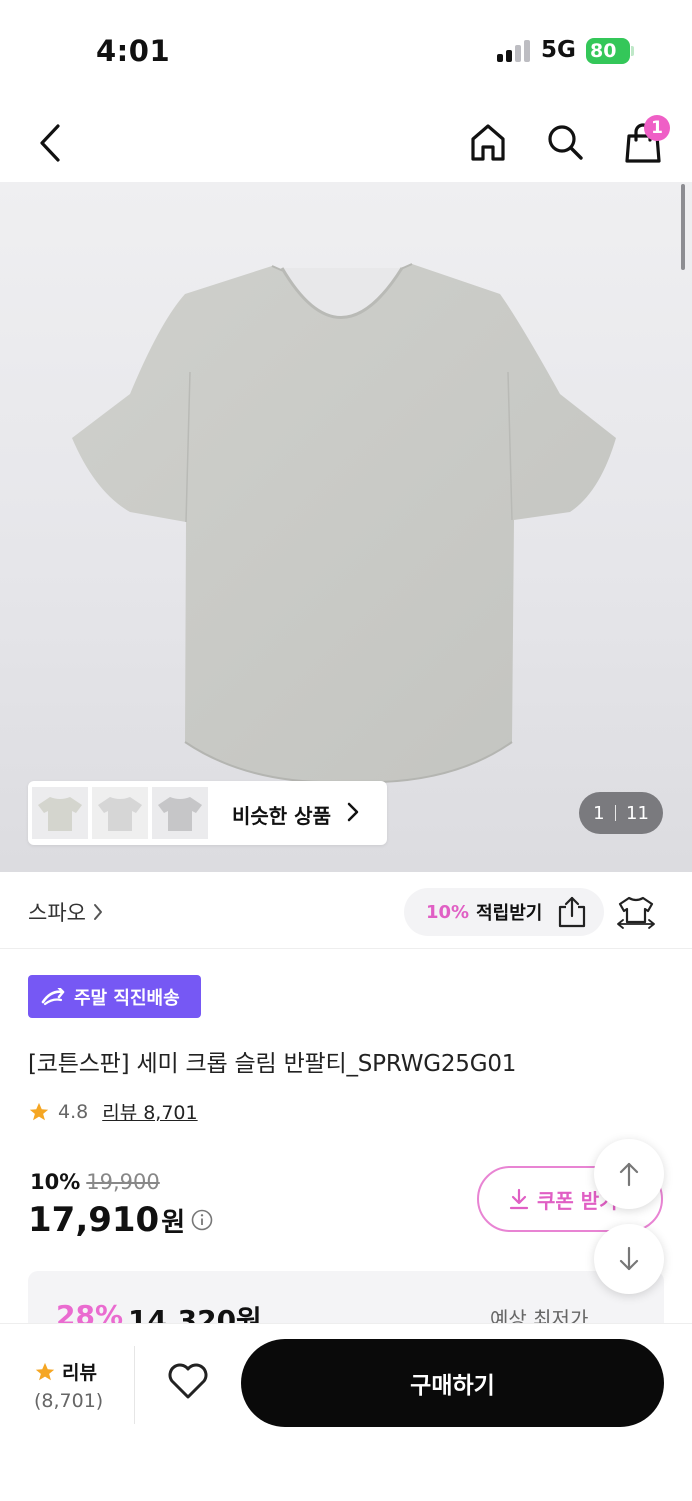 The width and height of the screenshot is (692, 1501). I want to click on delivery-badge: 주말 직진배송, so click(114, 996).